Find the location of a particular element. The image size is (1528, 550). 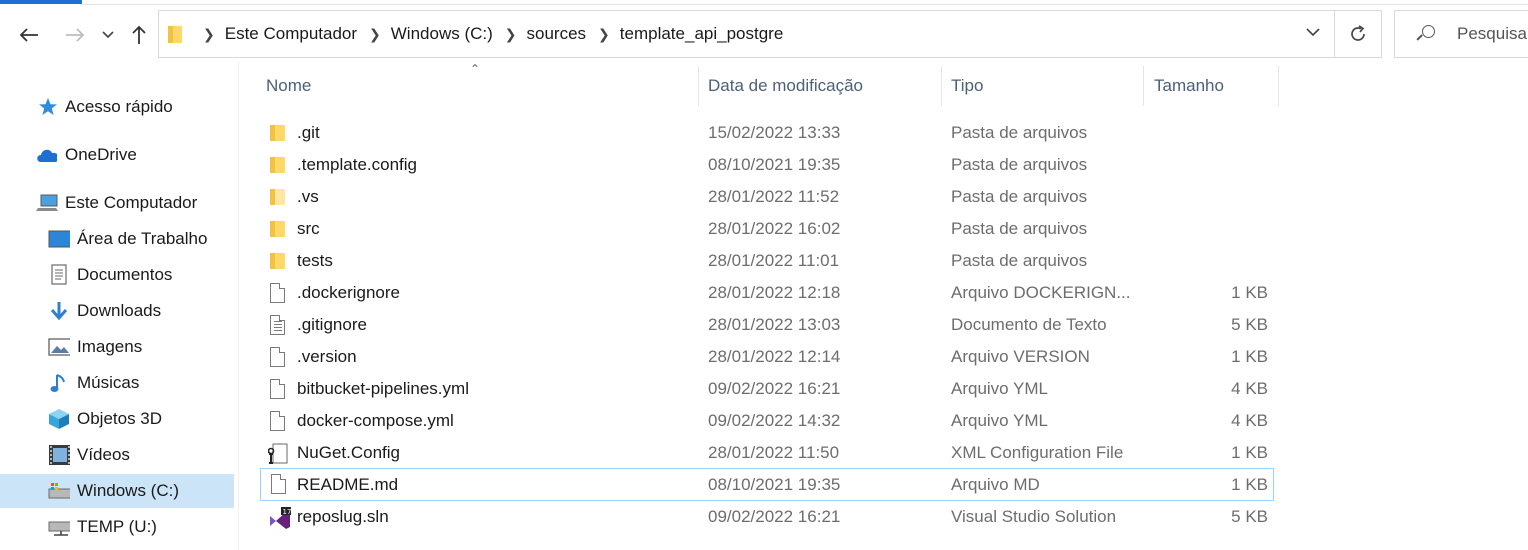

breadcrumb-windows-c: Windows (C:) is located at coordinates (442, 34).